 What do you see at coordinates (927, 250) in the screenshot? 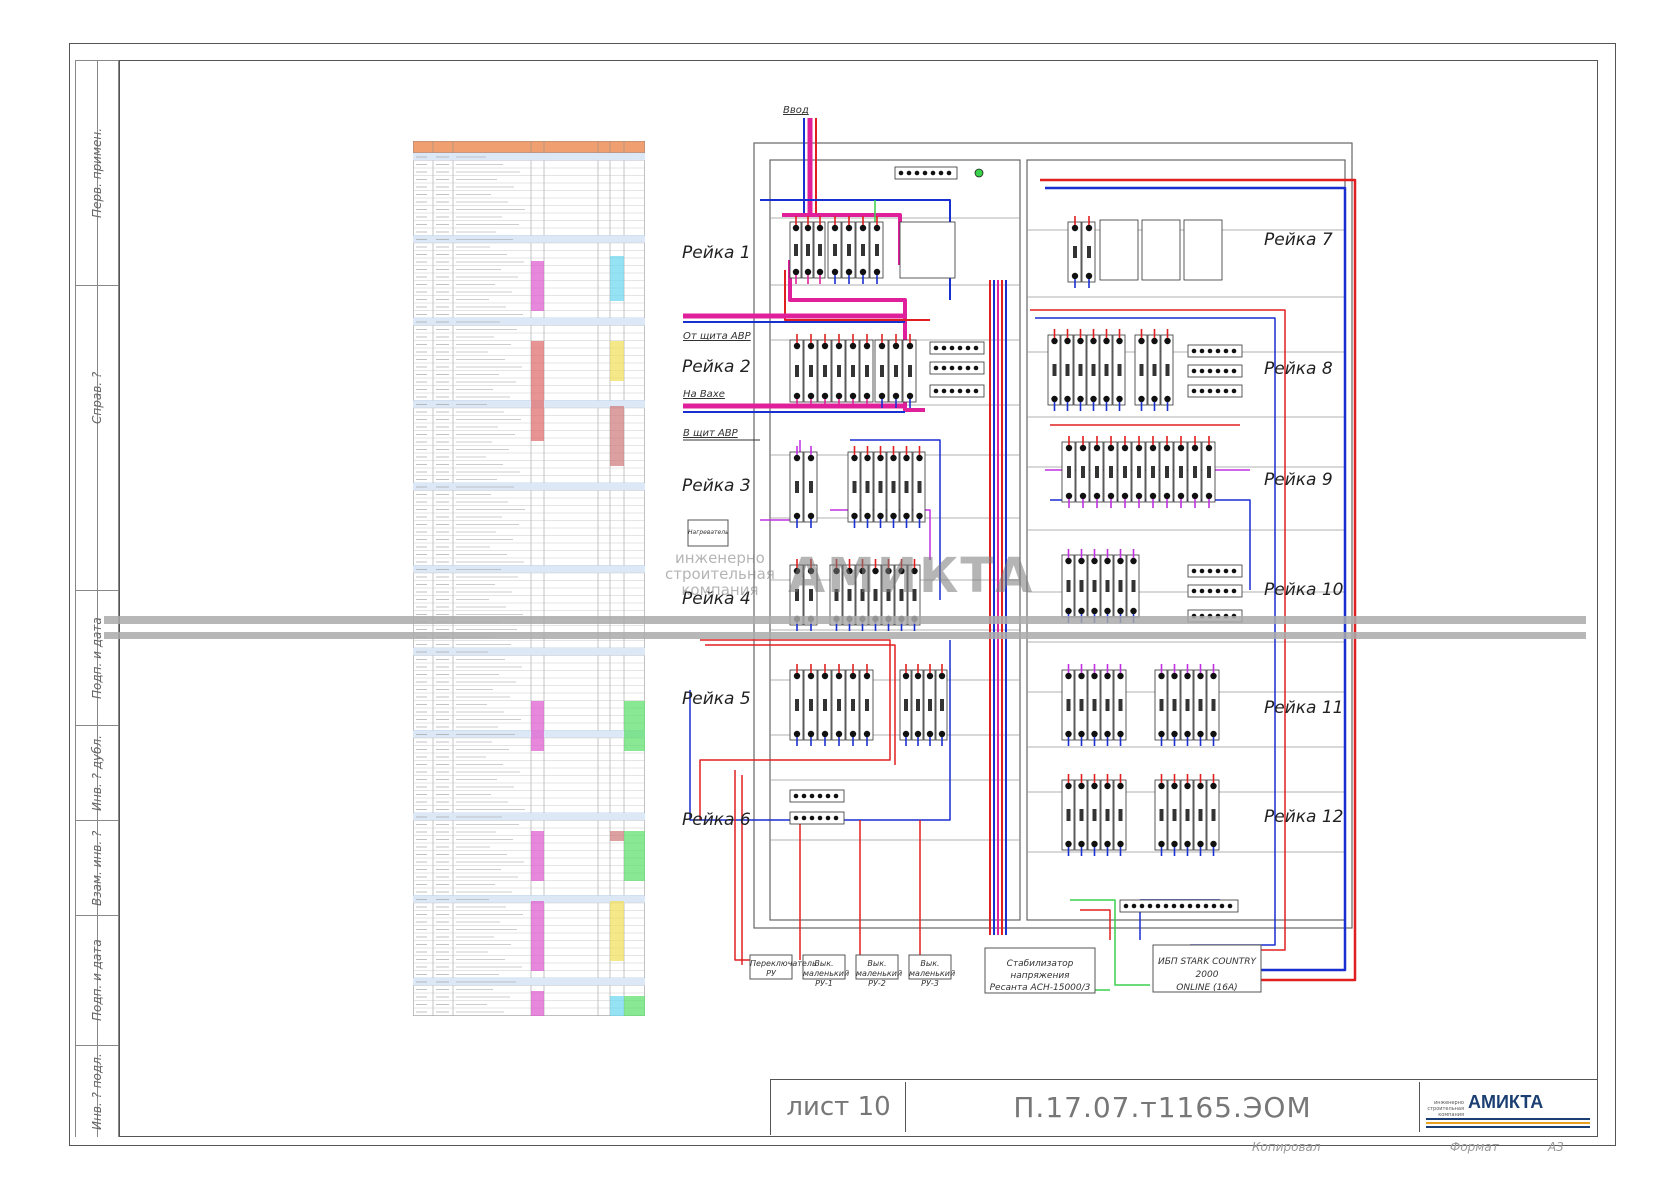
I see `contactor` at bounding box center [927, 250].